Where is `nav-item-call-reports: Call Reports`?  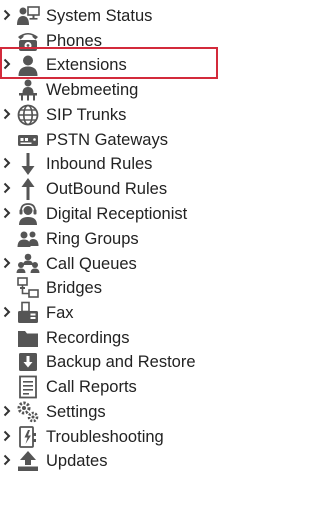 nav-item-call-reports: Call Reports is located at coordinates (160, 387).